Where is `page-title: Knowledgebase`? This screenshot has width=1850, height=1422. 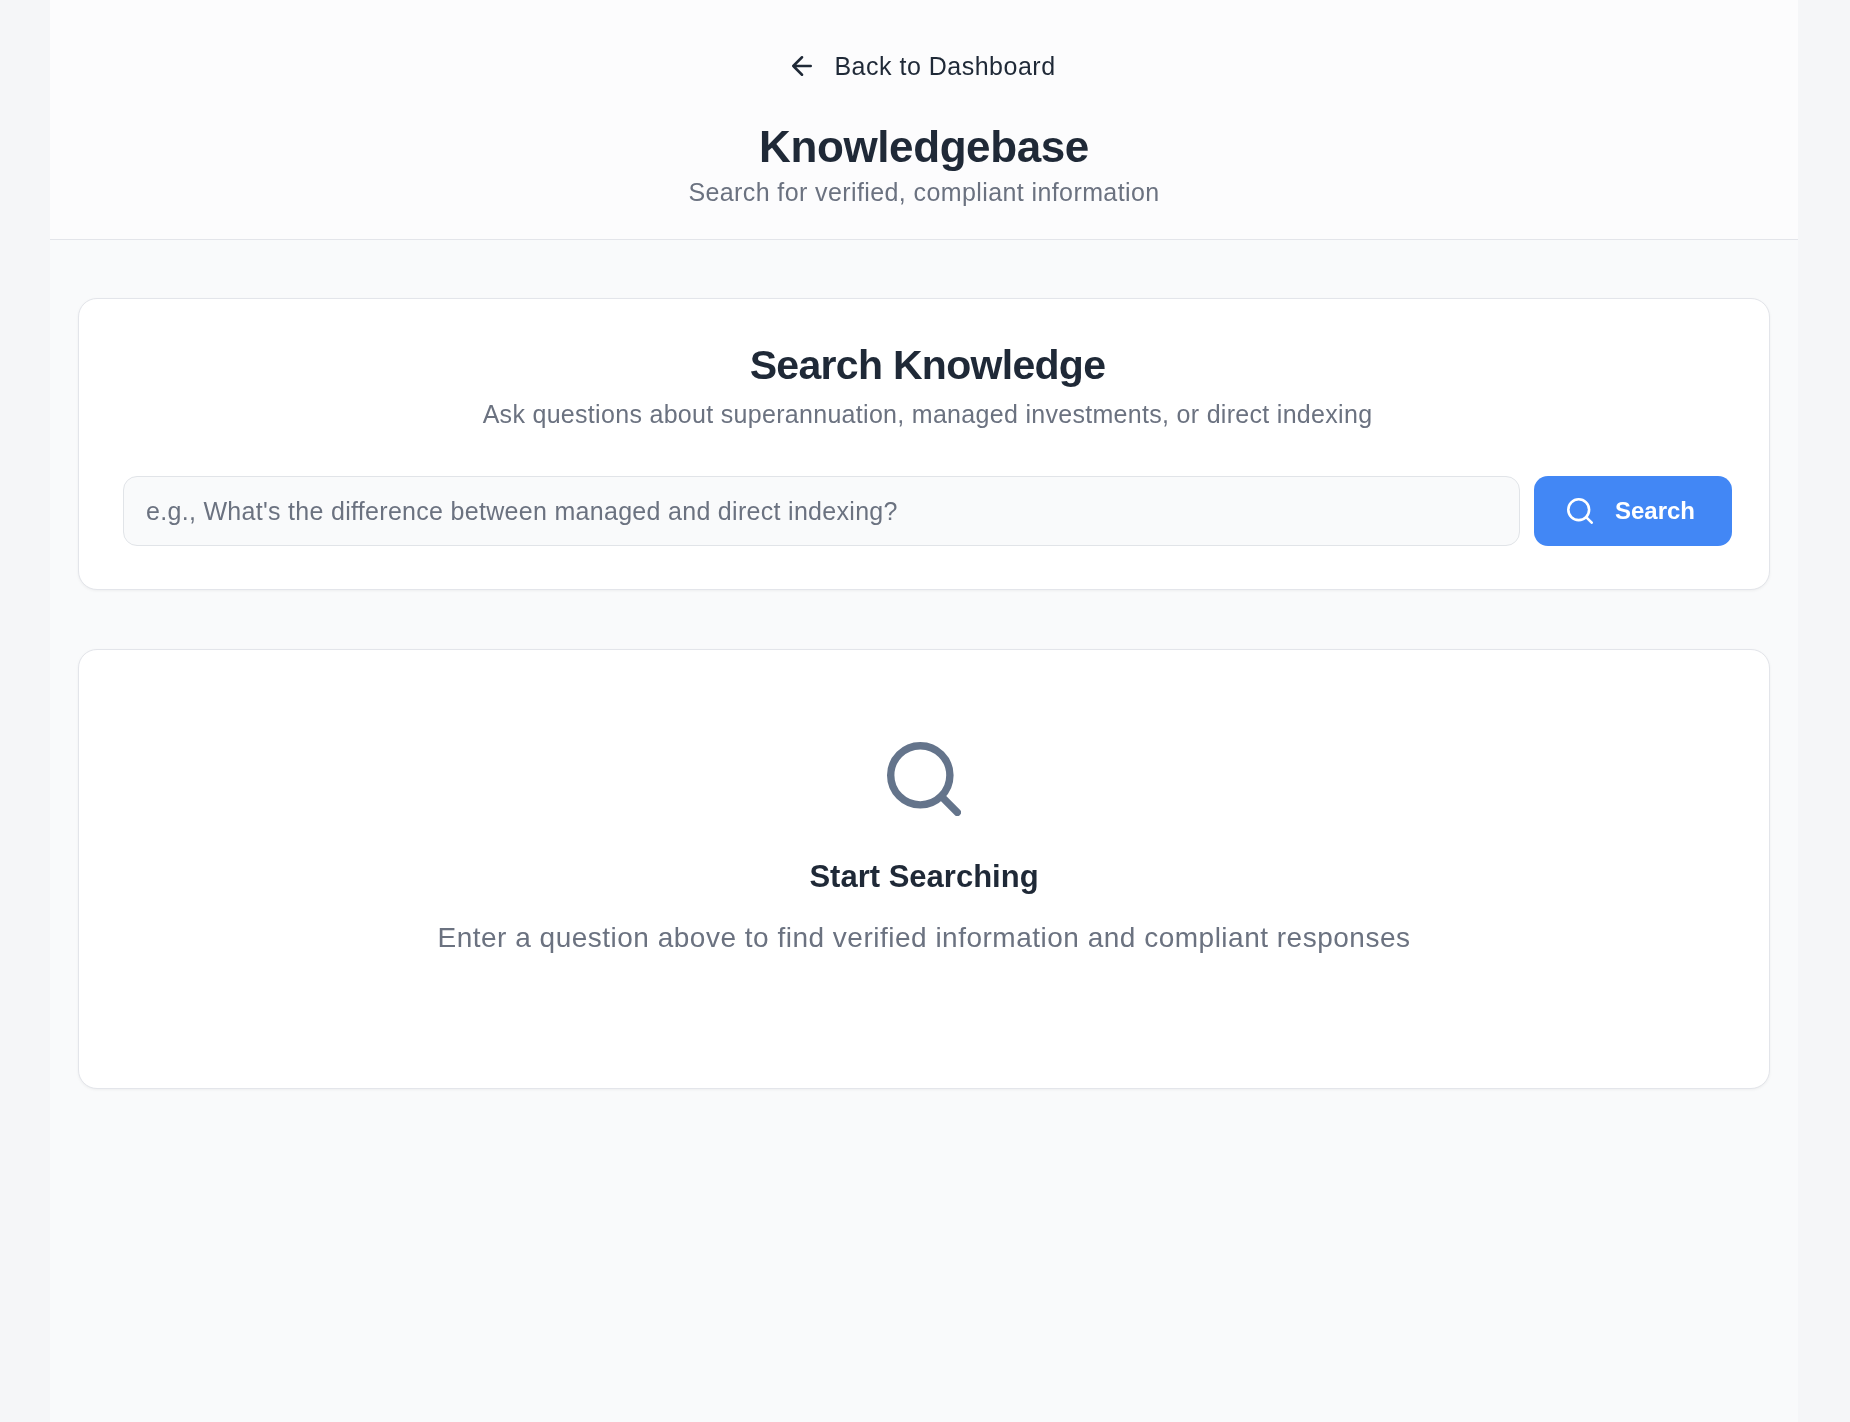
page-title: Knowledgebase is located at coordinates (924, 147).